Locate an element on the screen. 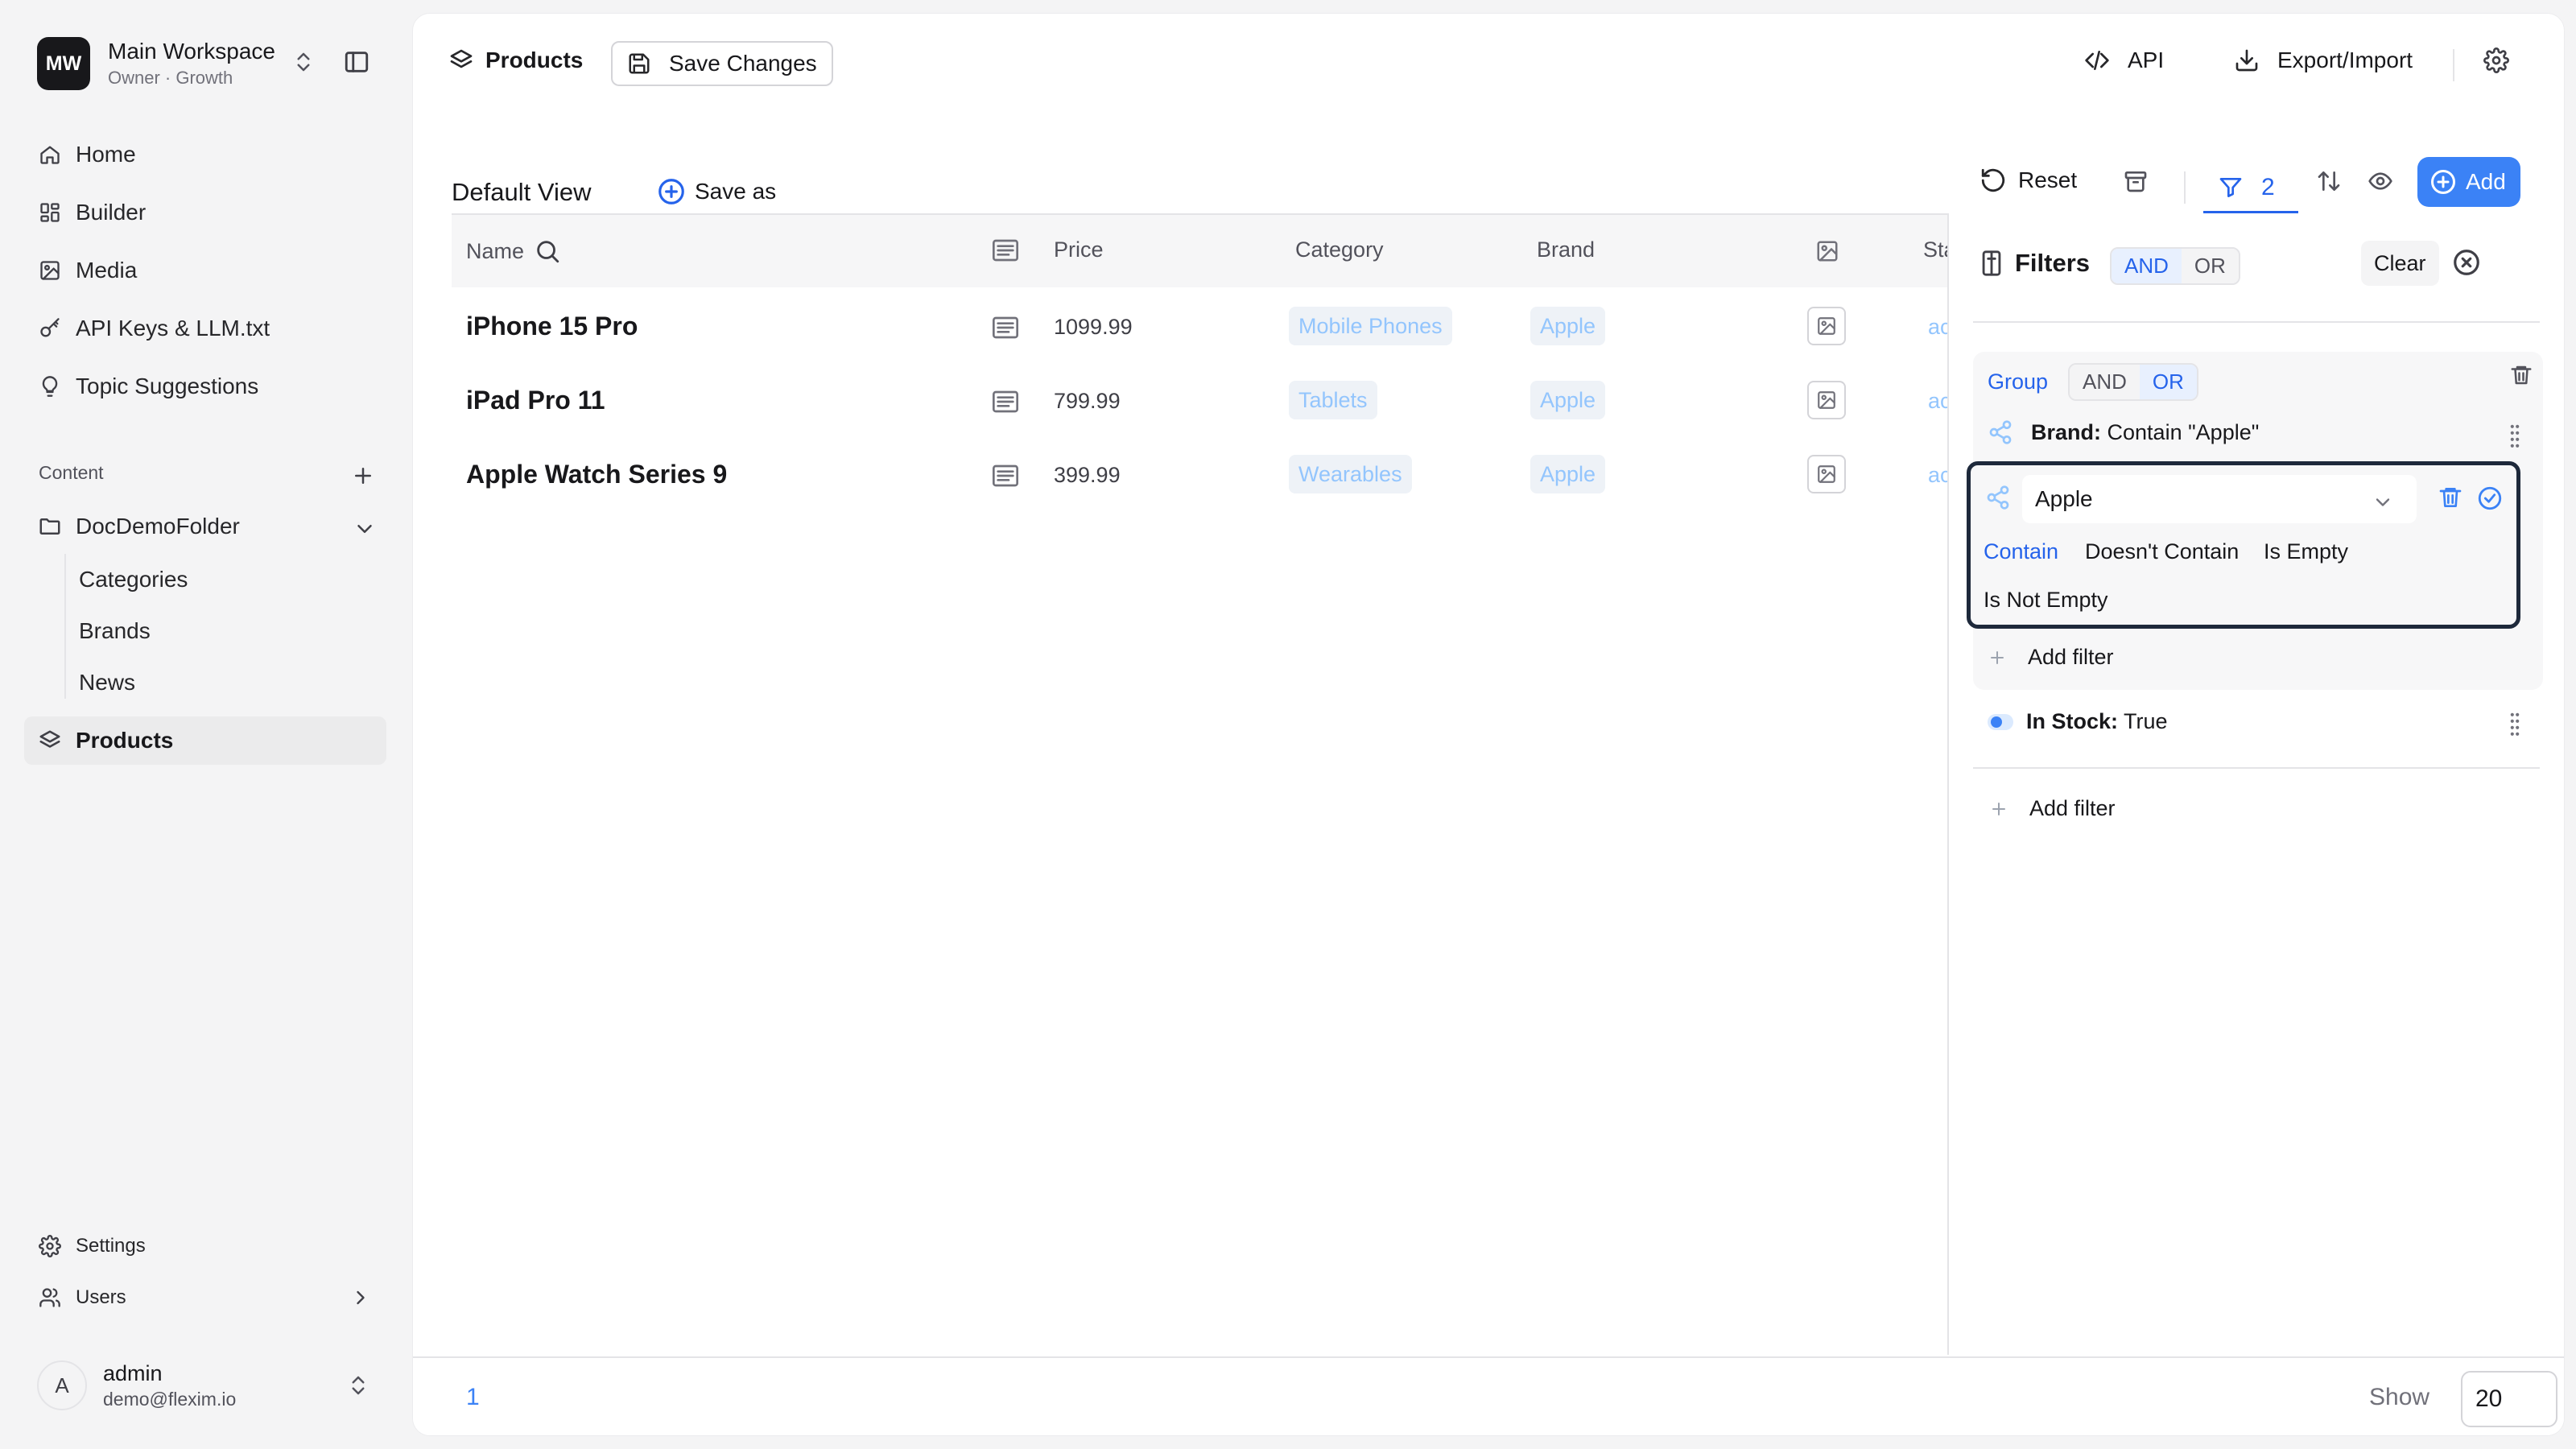  sidebar-toggle-icon is located at coordinates (356, 62).